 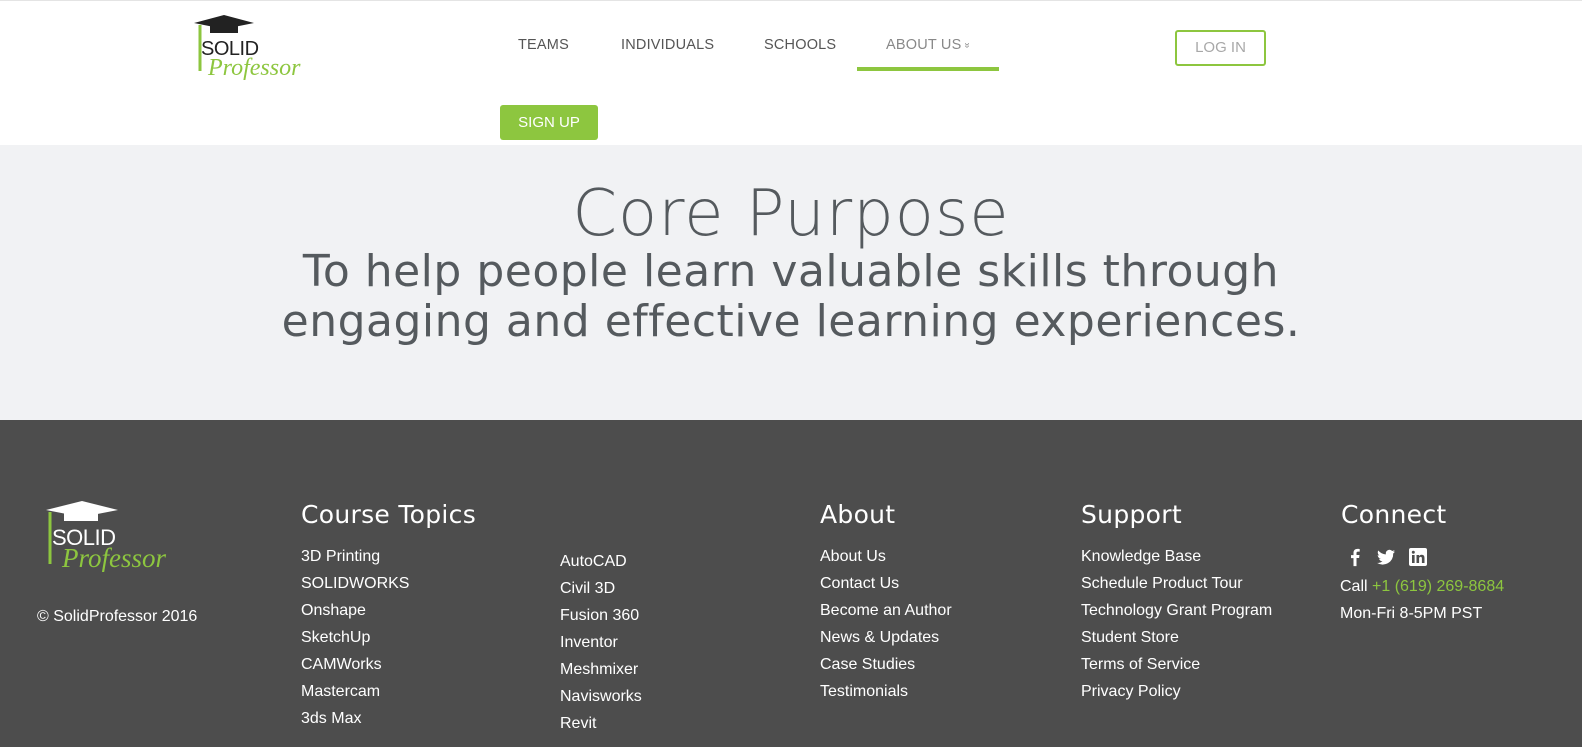 I want to click on hero-title: Core Purpose, so click(x=791, y=214).